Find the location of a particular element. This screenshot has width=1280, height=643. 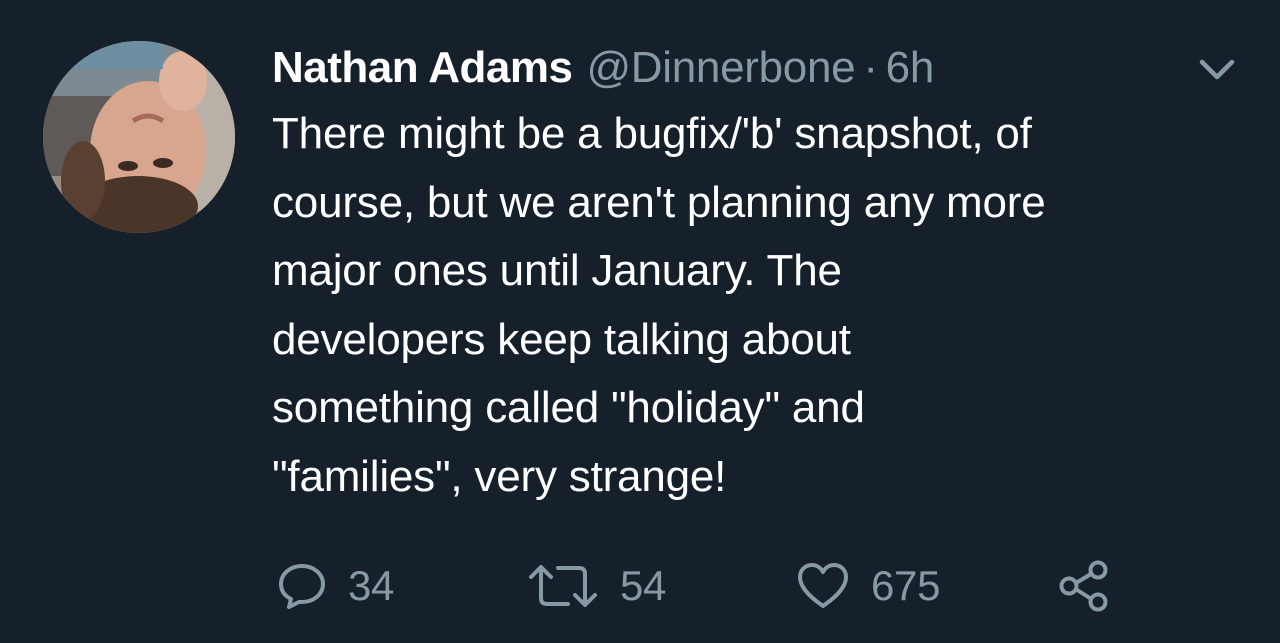

tweet-header: Nathan Adams @Dinnerbone · 6h is located at coordinates (603, 68).